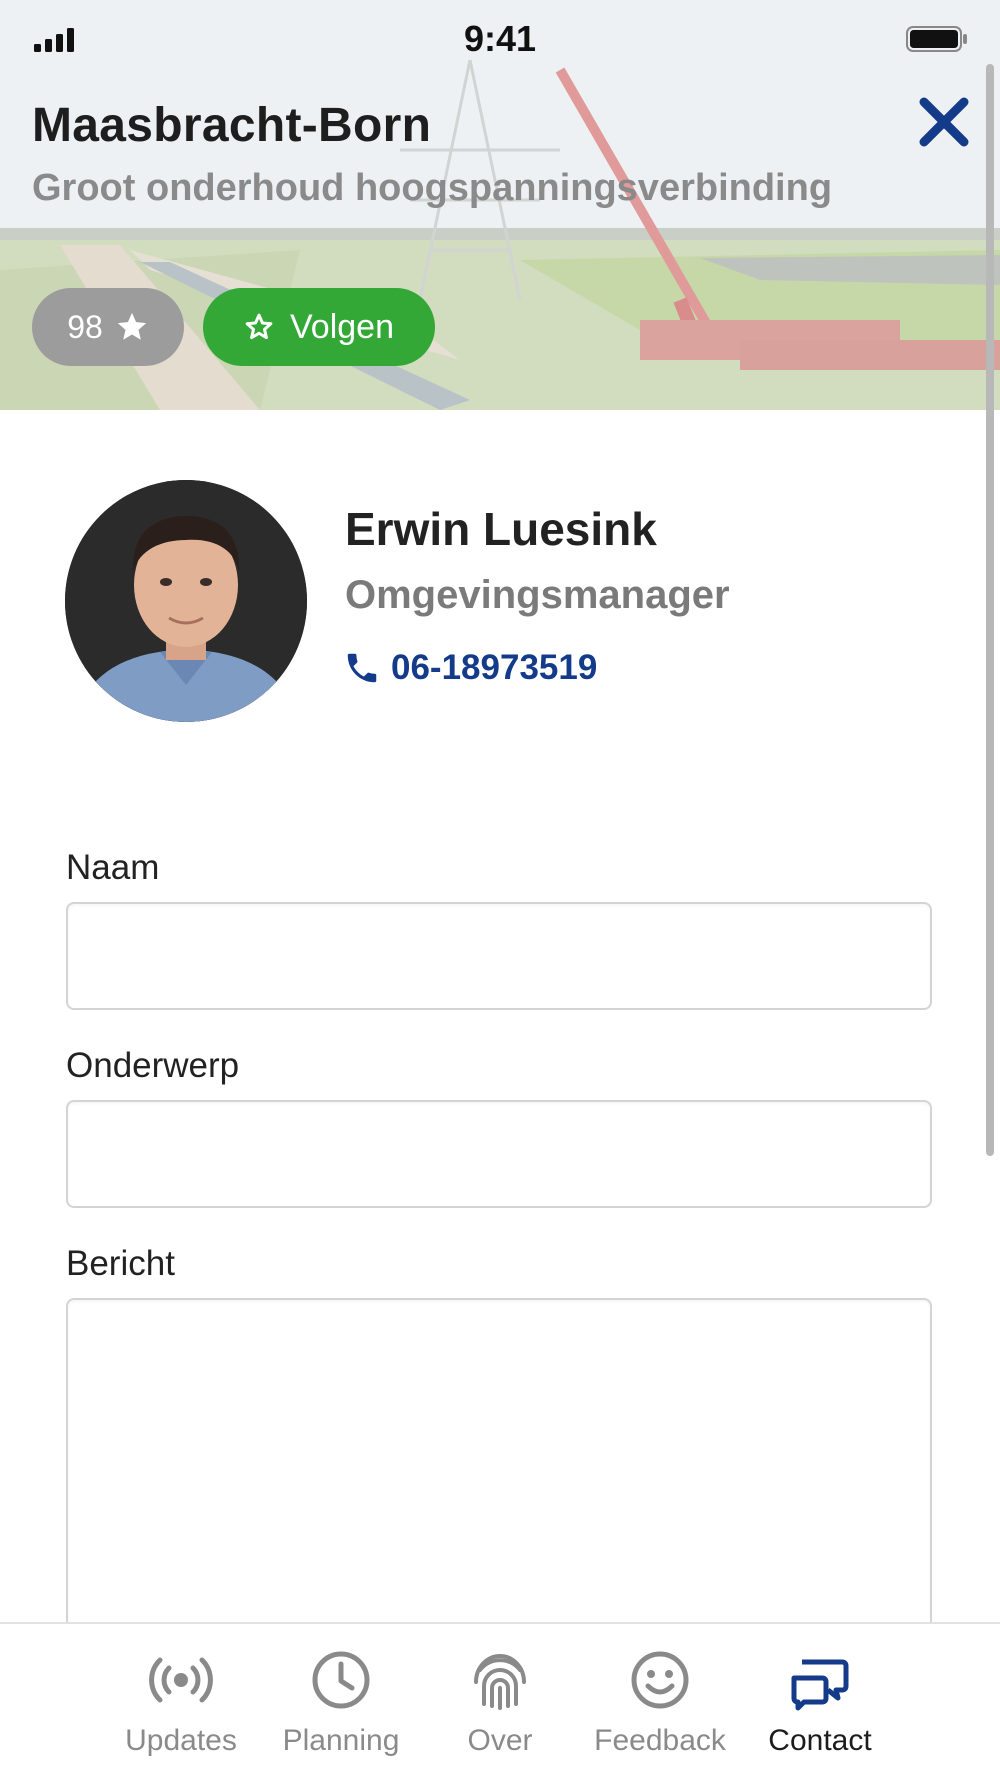  I want to click on phone-icon, so click(362, 668).